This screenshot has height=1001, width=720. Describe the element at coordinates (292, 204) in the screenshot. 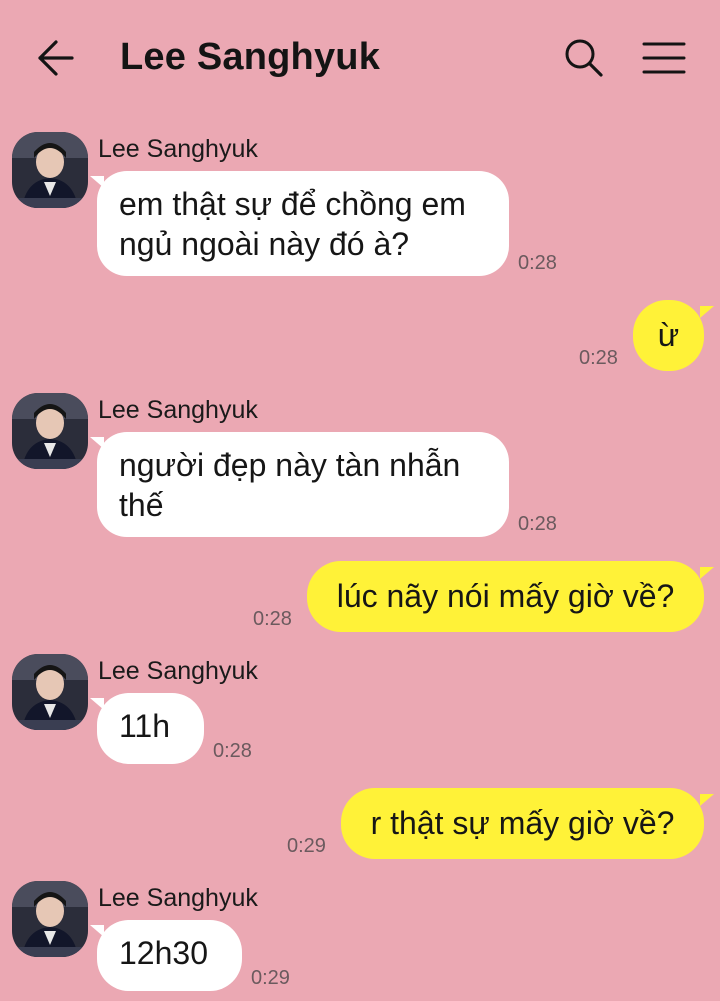

I see `message-line: em thật sự để chồng em` at that location.